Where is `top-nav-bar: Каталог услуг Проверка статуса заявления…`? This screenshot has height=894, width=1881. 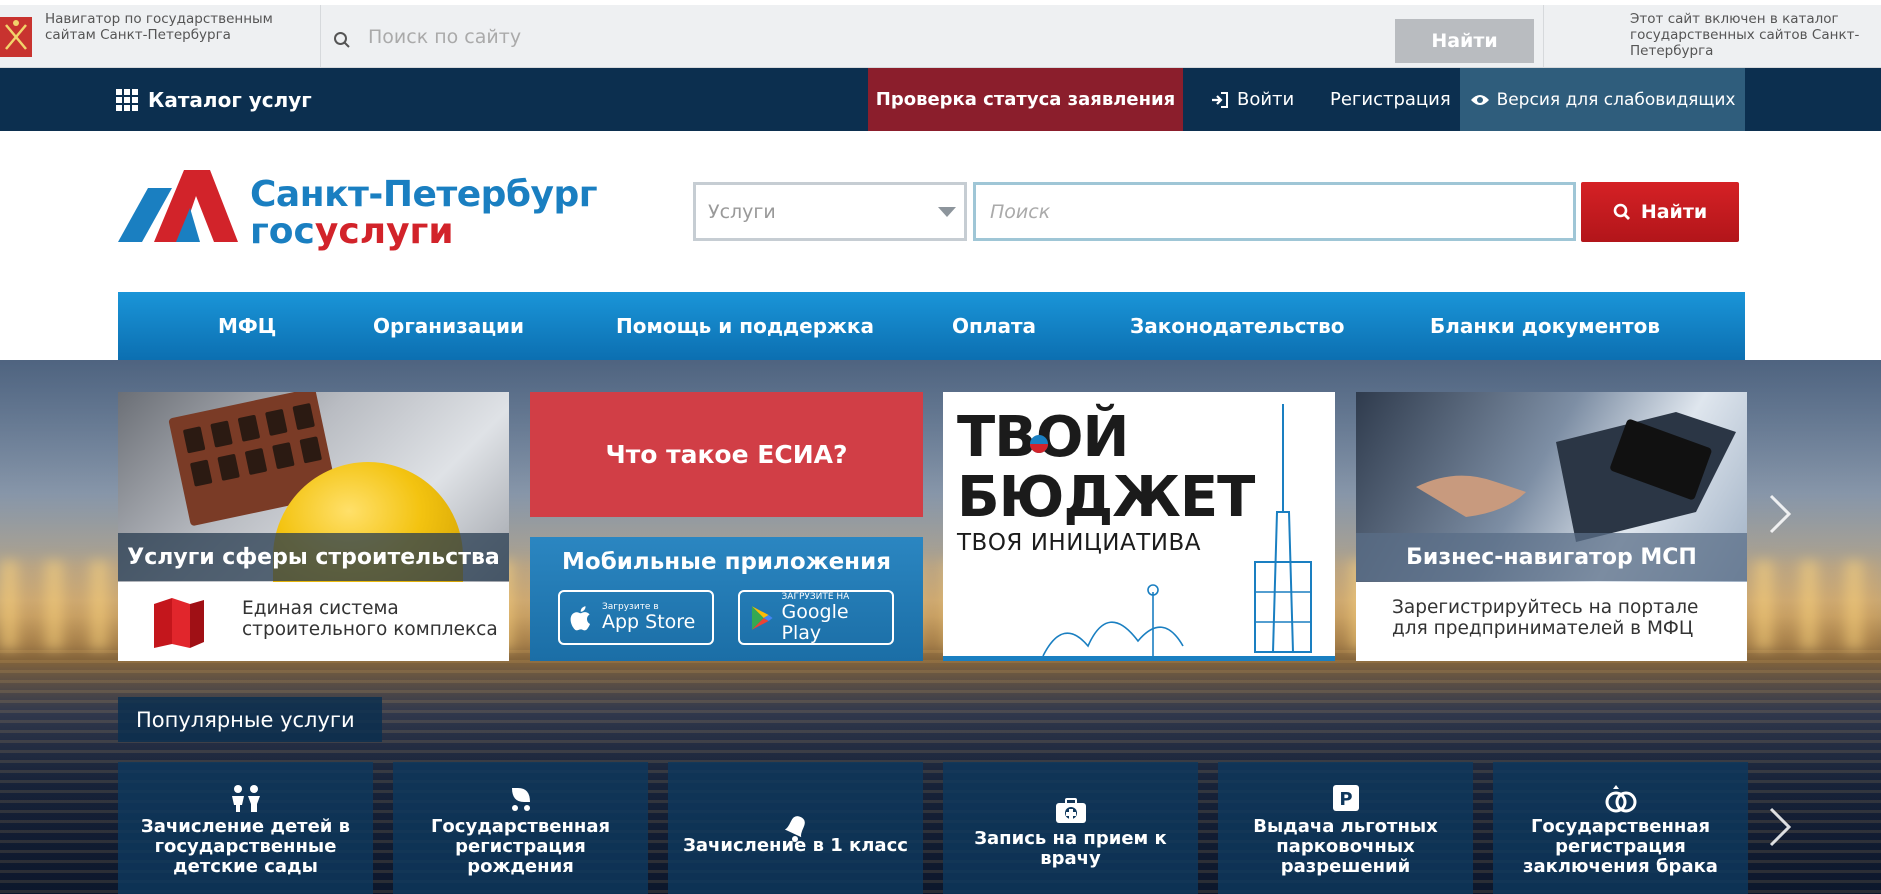
top-nav-bar: Каталог услуг Проверка статуса заявления… is located at coordinates (940, 99).